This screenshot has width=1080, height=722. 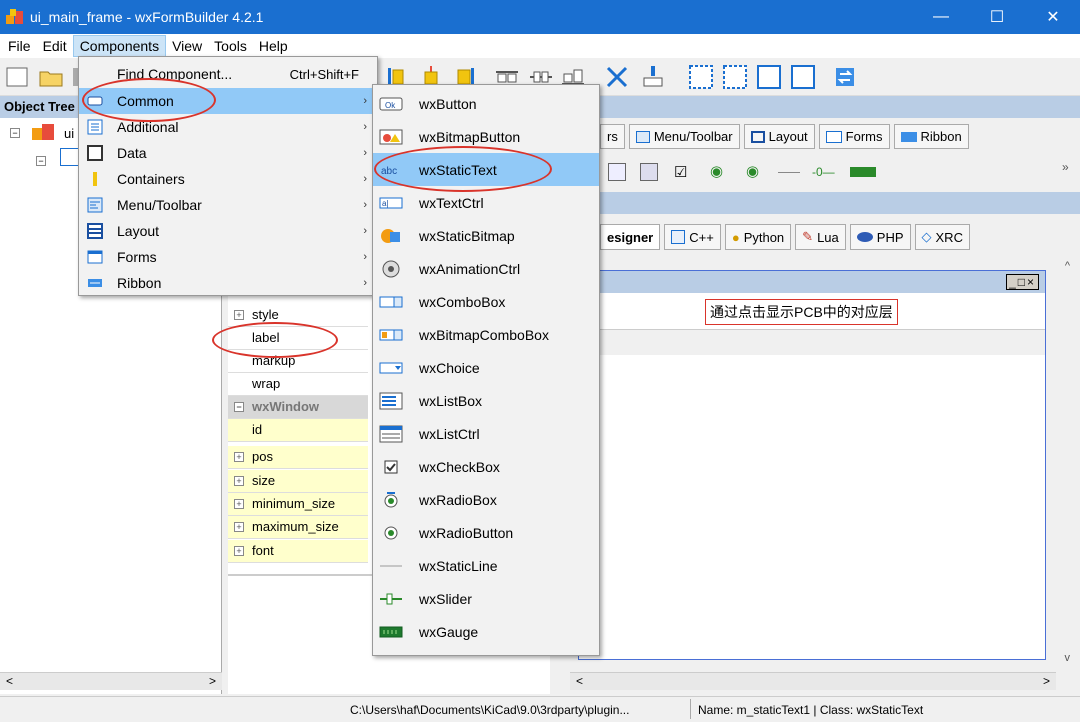 What do you see at coordinates (298, 457) in the screenshot?
I see `property-pos: + pos` at bounding box center [298, 457].